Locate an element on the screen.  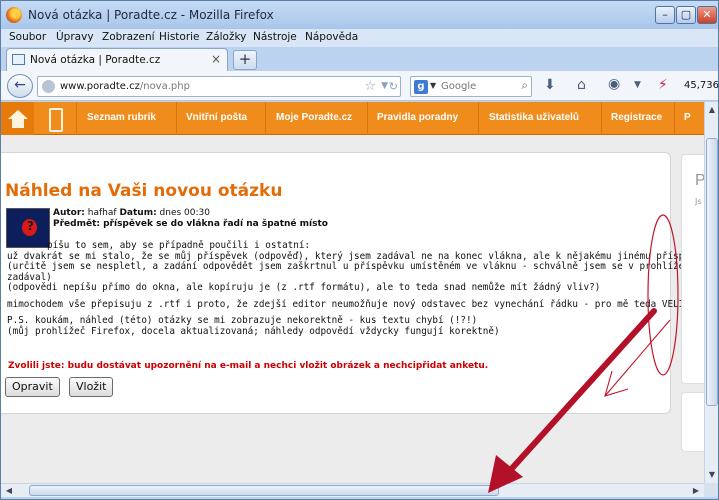
tab-bar: Nová otázka | Poradte.cz × + is located at coordinates (359, 59).